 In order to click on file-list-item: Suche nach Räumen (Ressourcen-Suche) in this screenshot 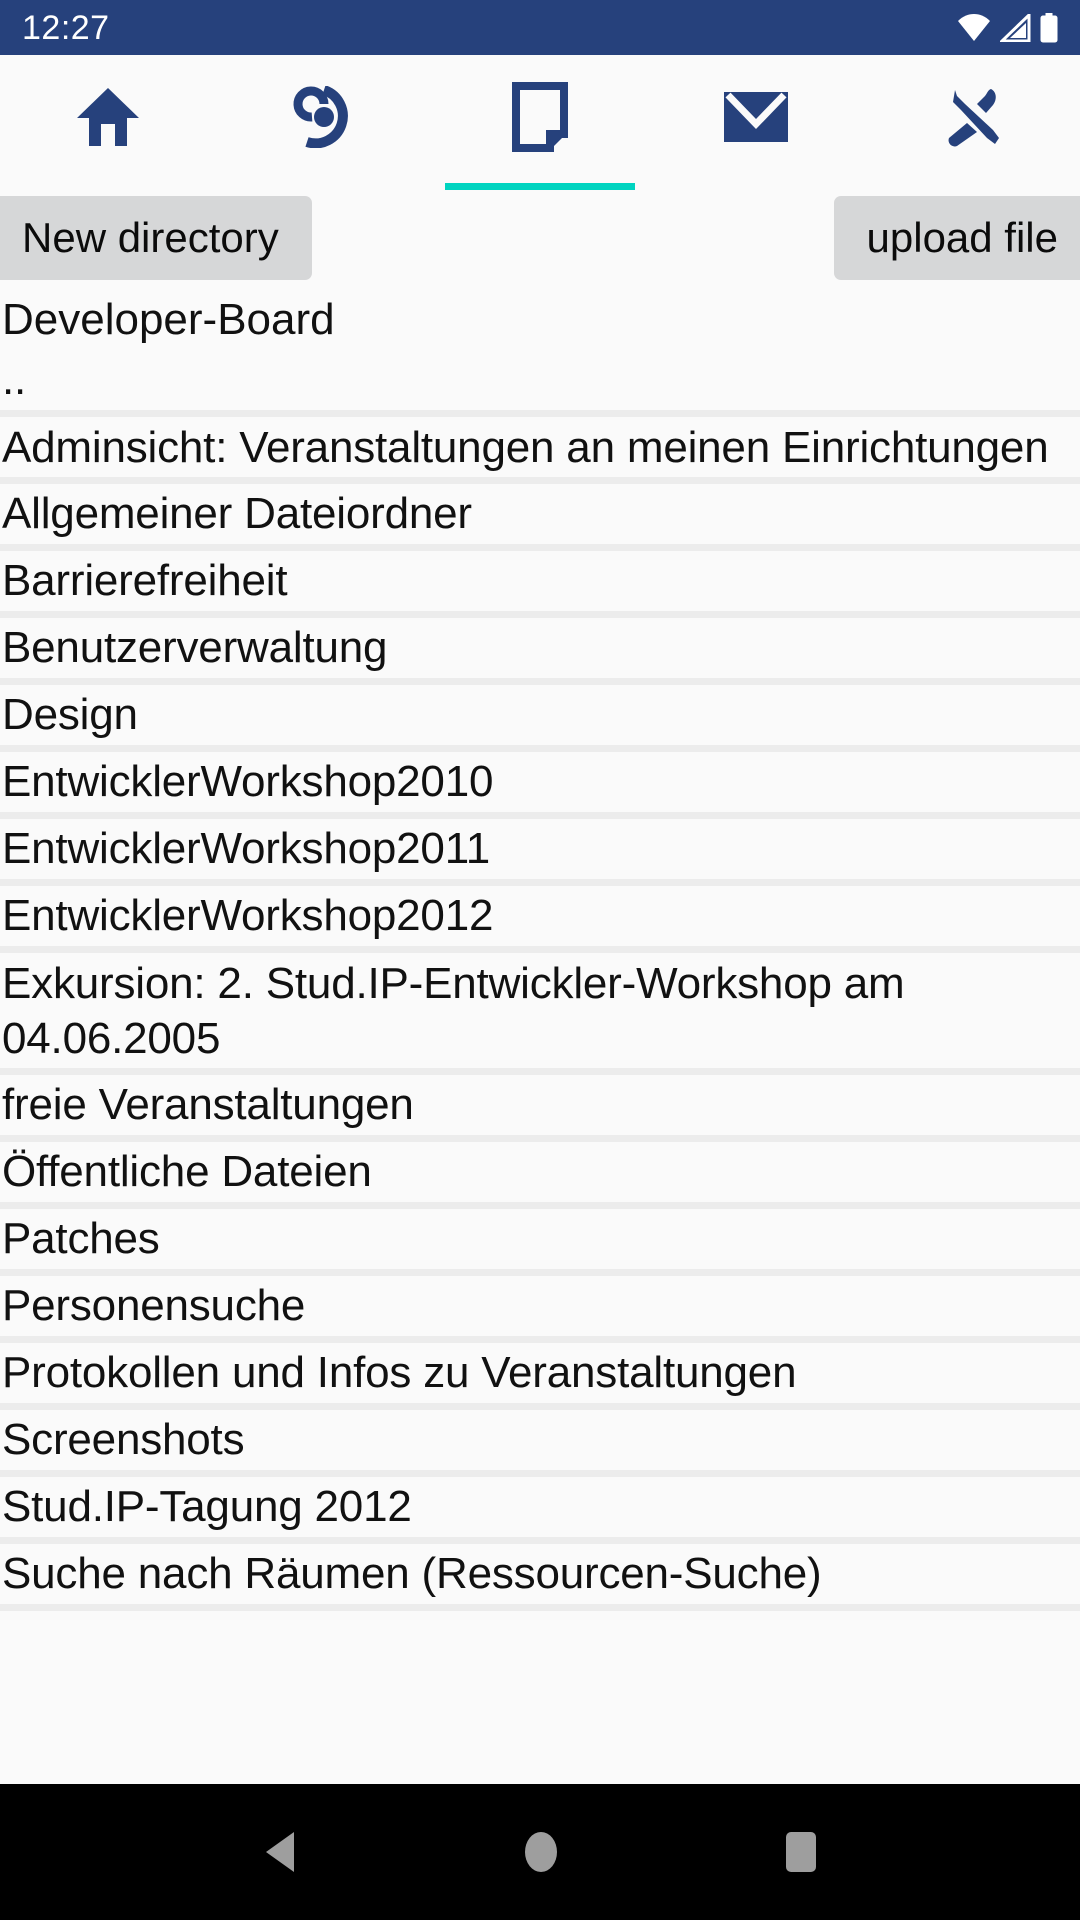, I will do `click(540, 1577)`.